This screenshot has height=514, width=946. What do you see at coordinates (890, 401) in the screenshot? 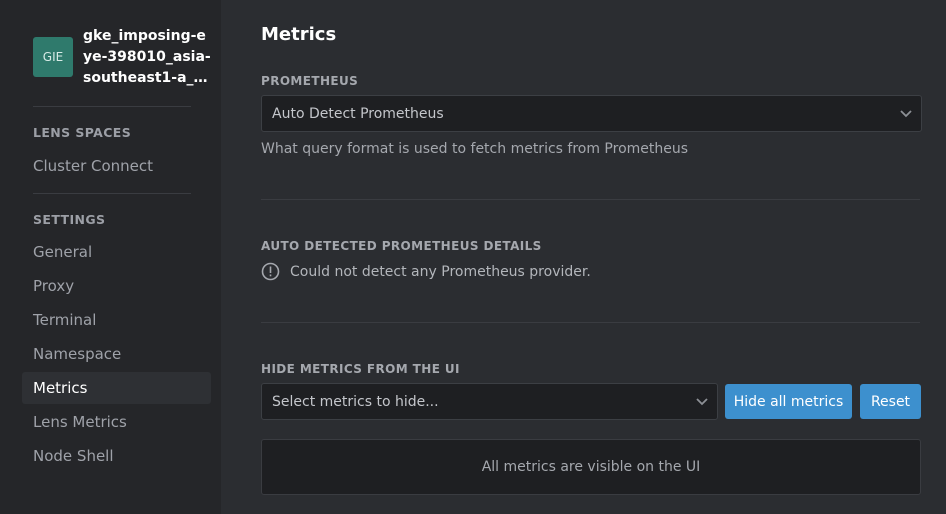
I see `reset-button: Reset` at bounding box center [890, 401].